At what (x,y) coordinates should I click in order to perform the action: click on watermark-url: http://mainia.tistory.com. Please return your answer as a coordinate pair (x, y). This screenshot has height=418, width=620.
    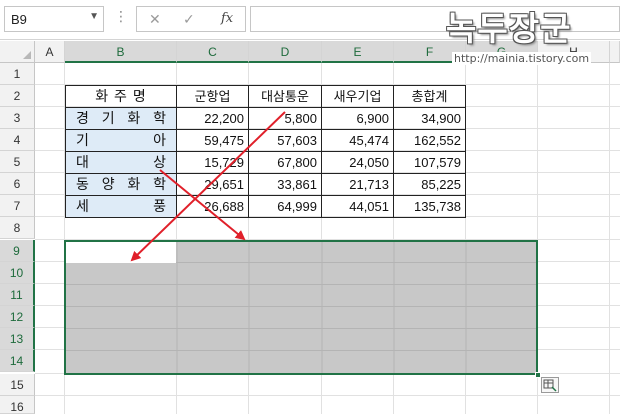
    Looking at the image, I should click on (522, 58).